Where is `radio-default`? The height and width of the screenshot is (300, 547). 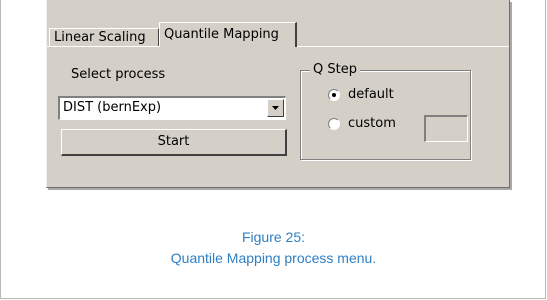
radio-default is located at coordinates (334, 95).